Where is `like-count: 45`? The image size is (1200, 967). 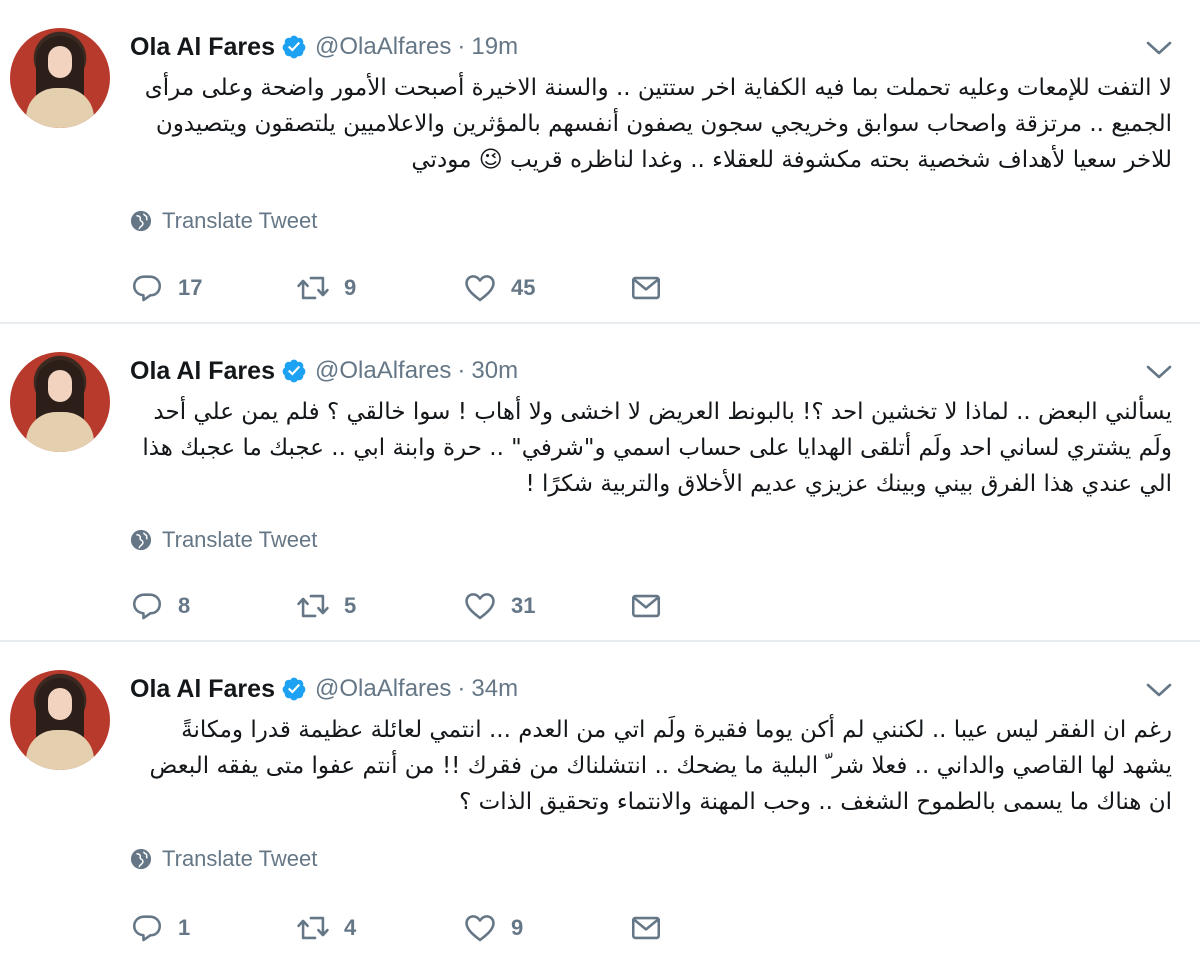 like-count: 45 is located at coordinates (523, 287).